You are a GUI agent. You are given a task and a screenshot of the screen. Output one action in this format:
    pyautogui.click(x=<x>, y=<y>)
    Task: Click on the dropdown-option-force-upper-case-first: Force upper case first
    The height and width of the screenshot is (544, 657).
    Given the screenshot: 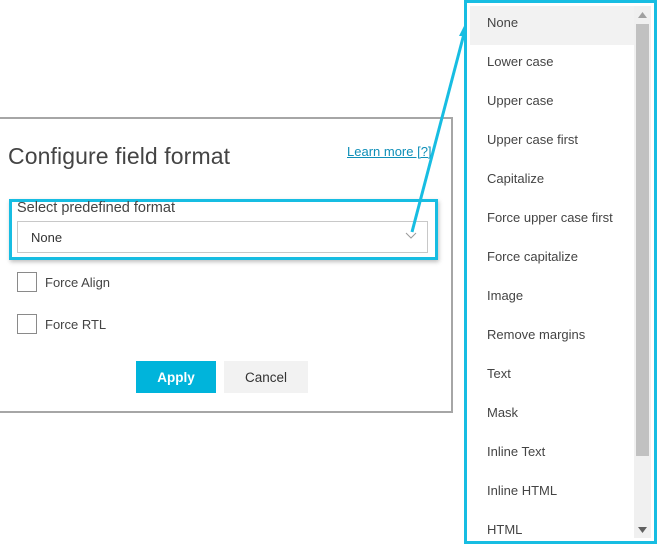 What is the action you would take?
    pyautogui.click(x=552, y=220)
    